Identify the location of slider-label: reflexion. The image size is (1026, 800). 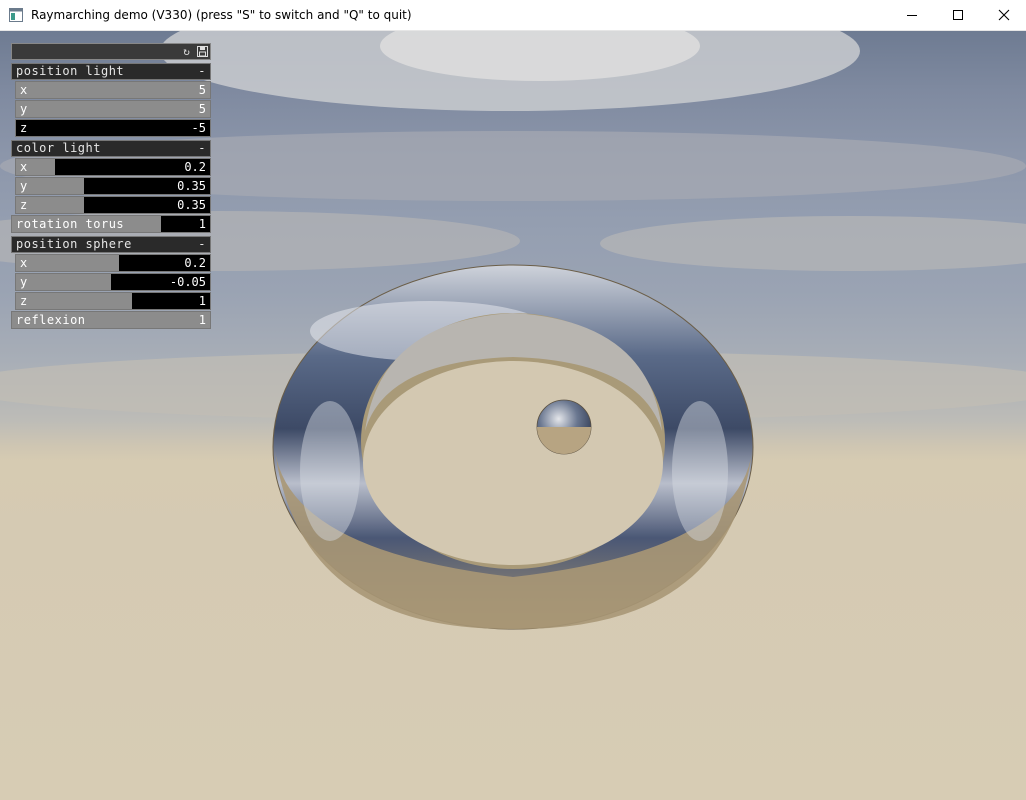
(51, 320).